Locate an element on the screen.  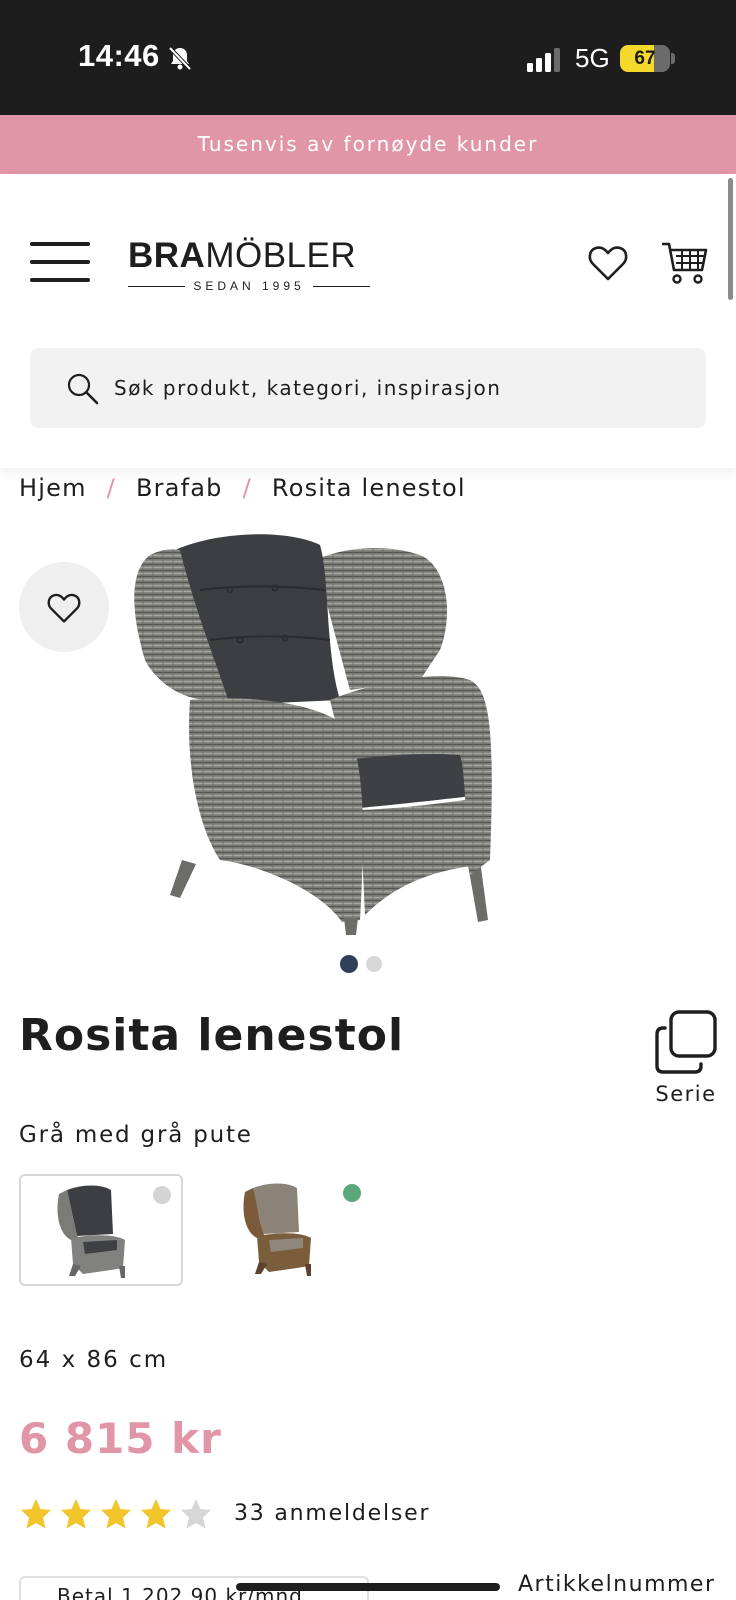
add-to-wishlist-button is located at coordinates (64, 607).